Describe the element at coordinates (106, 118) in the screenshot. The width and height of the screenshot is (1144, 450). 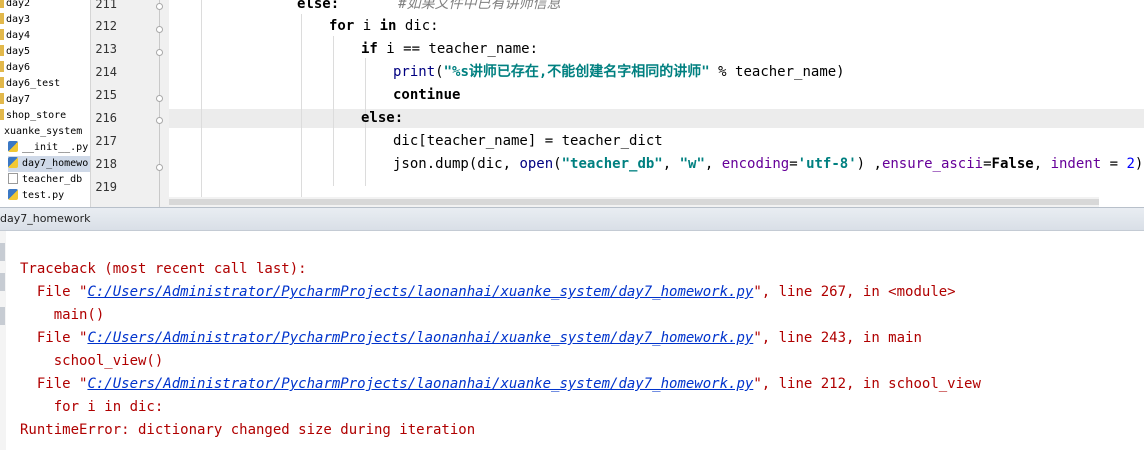
I see `line-number: 216` at that location.